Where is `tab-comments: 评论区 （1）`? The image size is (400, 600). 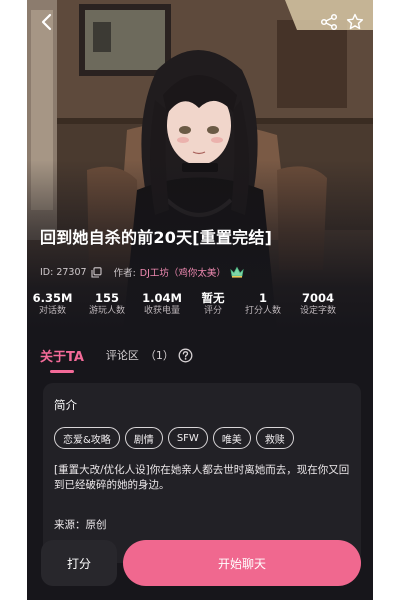 tab-comments: 评论区 （1） is located at coordinates (149, 354).